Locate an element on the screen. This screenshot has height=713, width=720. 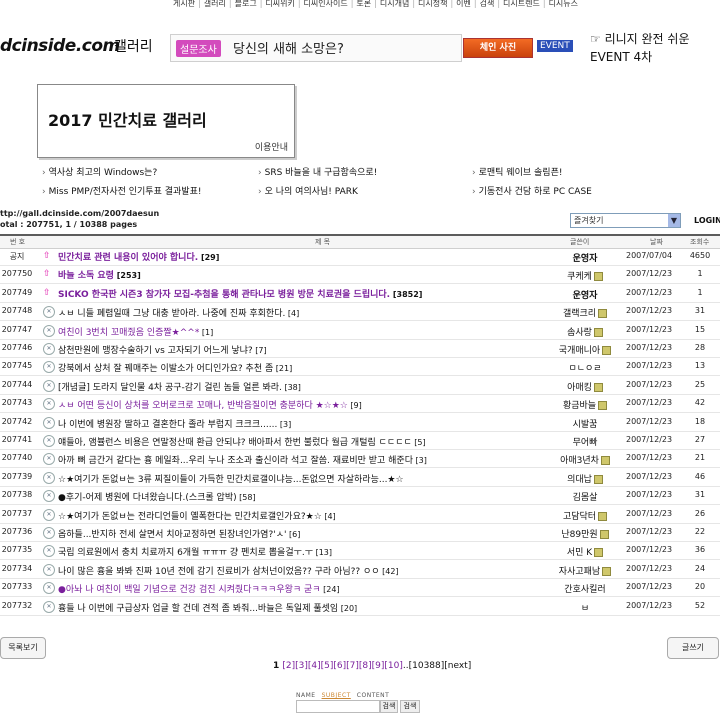
page-link: [4] is located at coordinates (314, 666).